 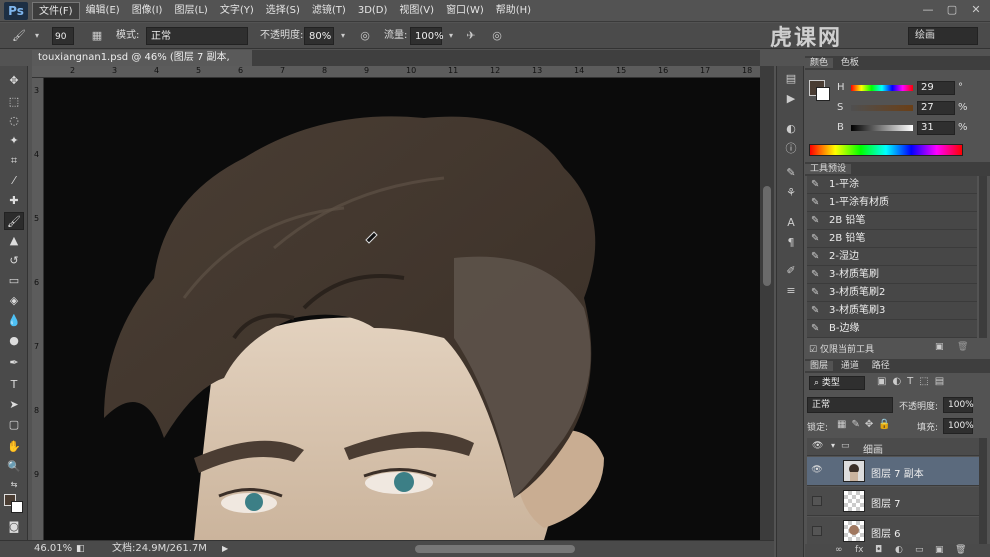 I want to click on history-brush-icon: ↺, so click(x=14, y=261).